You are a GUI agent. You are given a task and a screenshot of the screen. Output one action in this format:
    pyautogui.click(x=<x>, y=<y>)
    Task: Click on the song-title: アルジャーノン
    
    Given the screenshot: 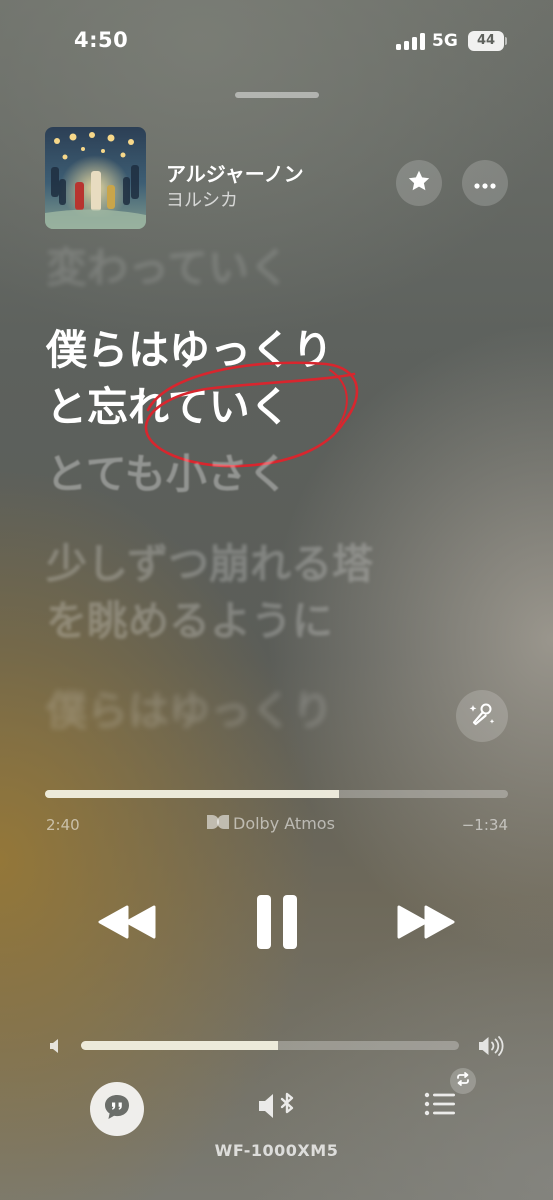 What is the action you would take?
    pyautogui.click(x=235, y=172)
    